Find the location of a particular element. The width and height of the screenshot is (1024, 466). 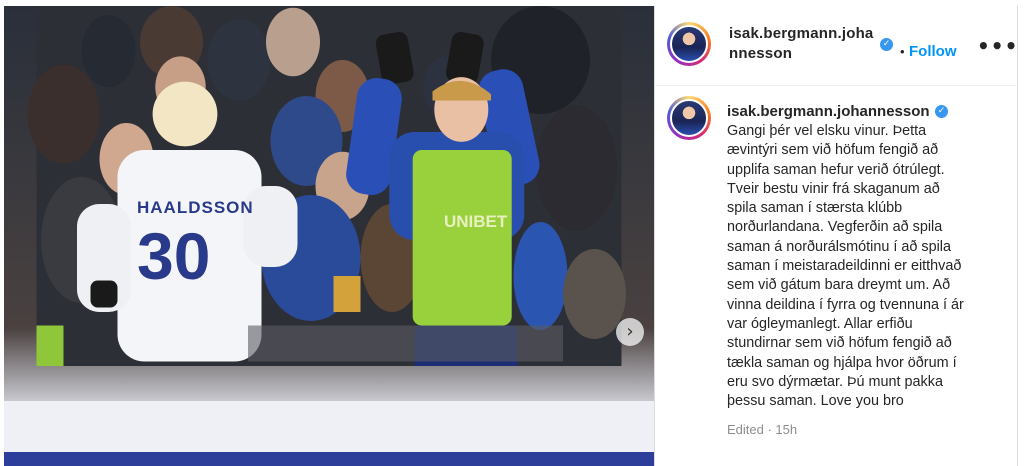

caption-line: var ógleymanlegt. Allar erfiðu is located at coordinates (820, 323).